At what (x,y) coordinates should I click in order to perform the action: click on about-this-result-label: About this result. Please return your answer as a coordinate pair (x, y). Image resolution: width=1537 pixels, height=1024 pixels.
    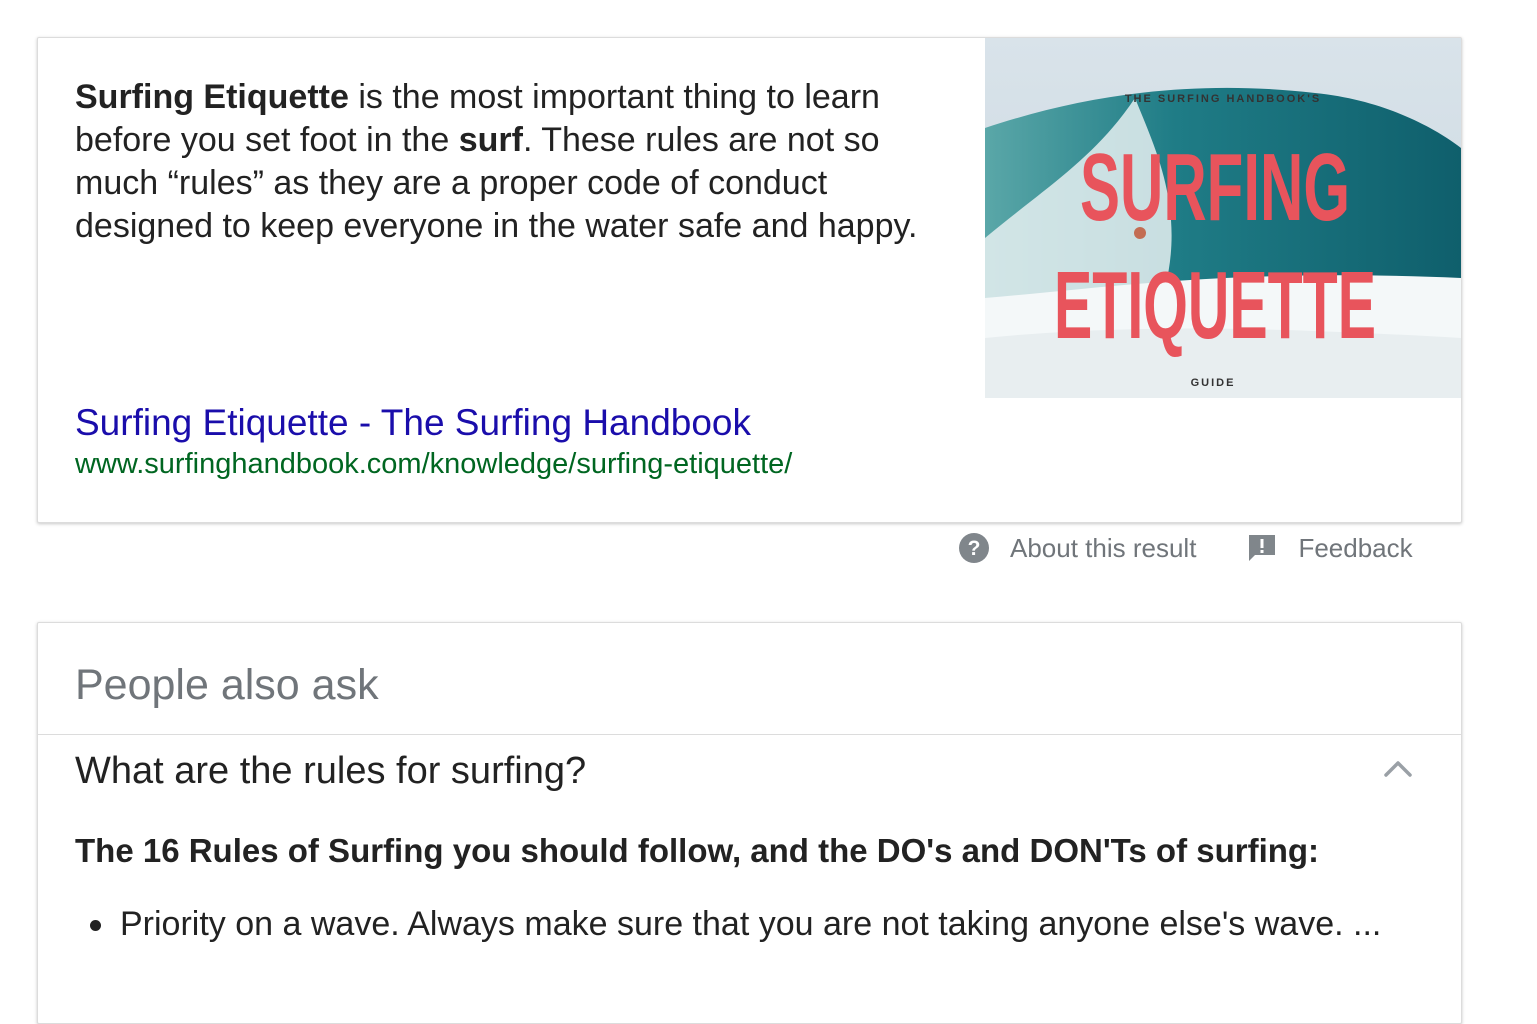
    Looking at the image, I should click on (1103, 547).